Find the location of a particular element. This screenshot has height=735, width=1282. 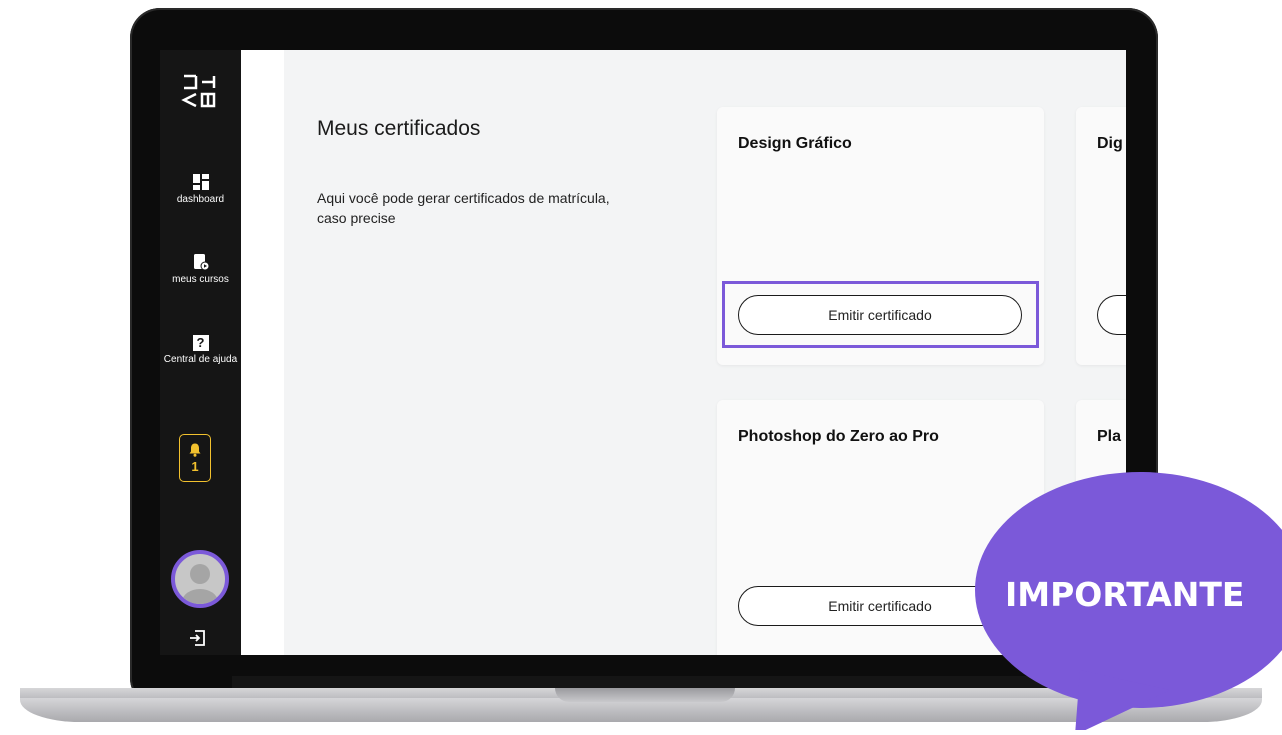

logout-button is located at coordinates (200, 640).